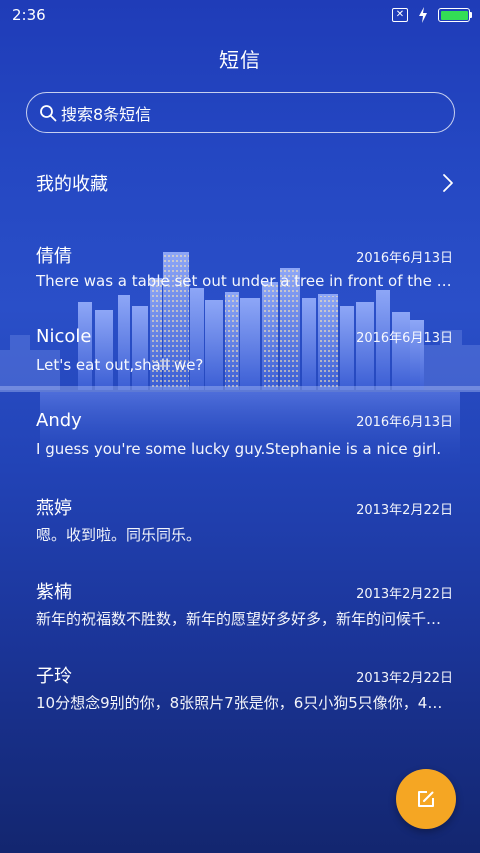 Image resolution: width=480 pixels, height=853 pixels. Describe the element at coordinates (106, 114) in the screenshot. I see `search-placeholder: 搜索8条短信` at that location.